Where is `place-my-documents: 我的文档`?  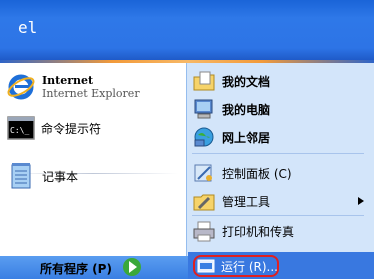 place-my-documents: 我的文档 is located at coordinates (231, 81).